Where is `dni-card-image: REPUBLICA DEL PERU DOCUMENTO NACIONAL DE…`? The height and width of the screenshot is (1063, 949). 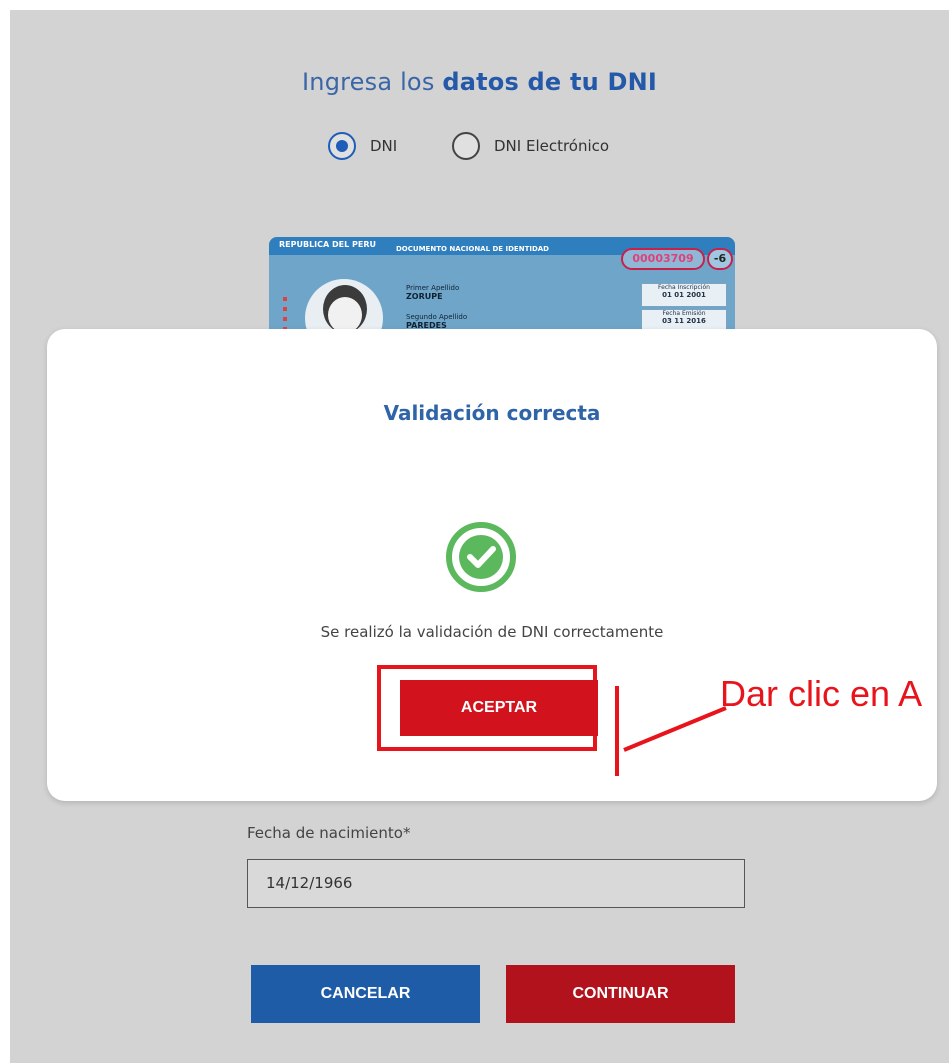
dni-card-image: REPUBLICA DEL PERU DOCUMENTO NACIONAL DE… is located at coordinates (502, 288).